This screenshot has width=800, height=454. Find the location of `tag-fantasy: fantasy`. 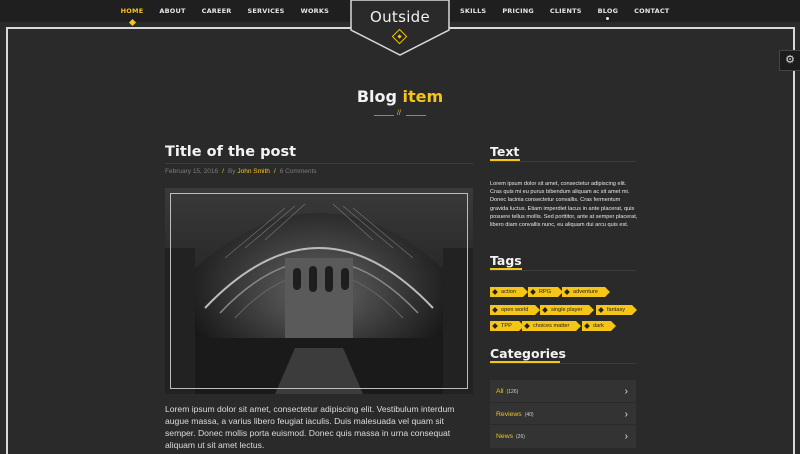

tag-fantasy: fantasy is located at coordinates (617, 310).